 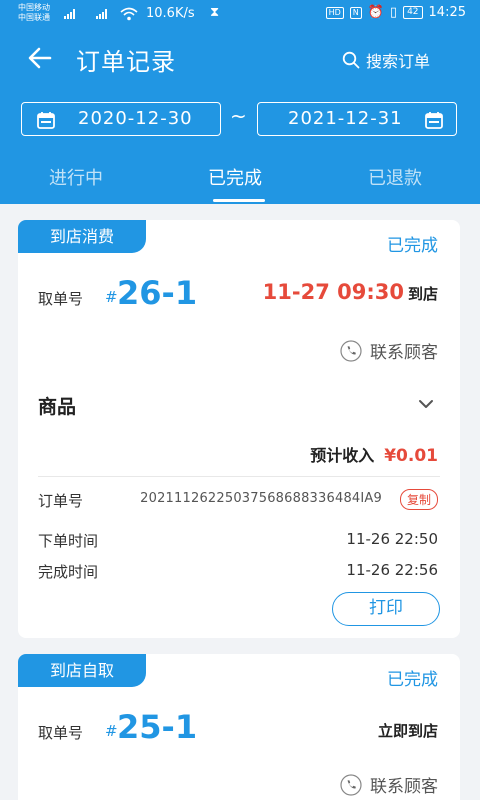 I want to click on finished-time-value: 11-26 22:56, so click(x=392, y=570).